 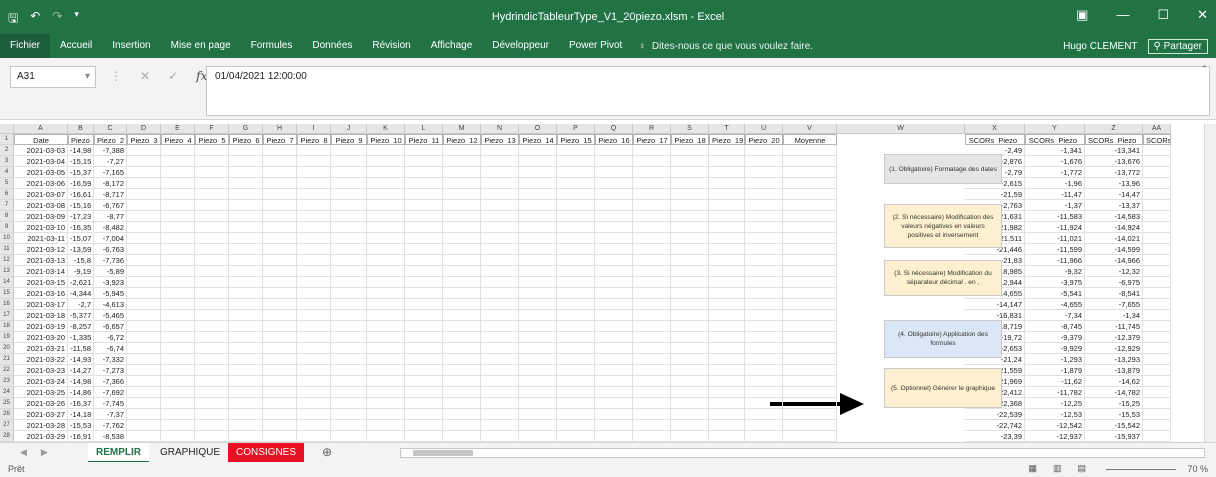 I want to click on row-header: 26, so click(x=7, y=414).